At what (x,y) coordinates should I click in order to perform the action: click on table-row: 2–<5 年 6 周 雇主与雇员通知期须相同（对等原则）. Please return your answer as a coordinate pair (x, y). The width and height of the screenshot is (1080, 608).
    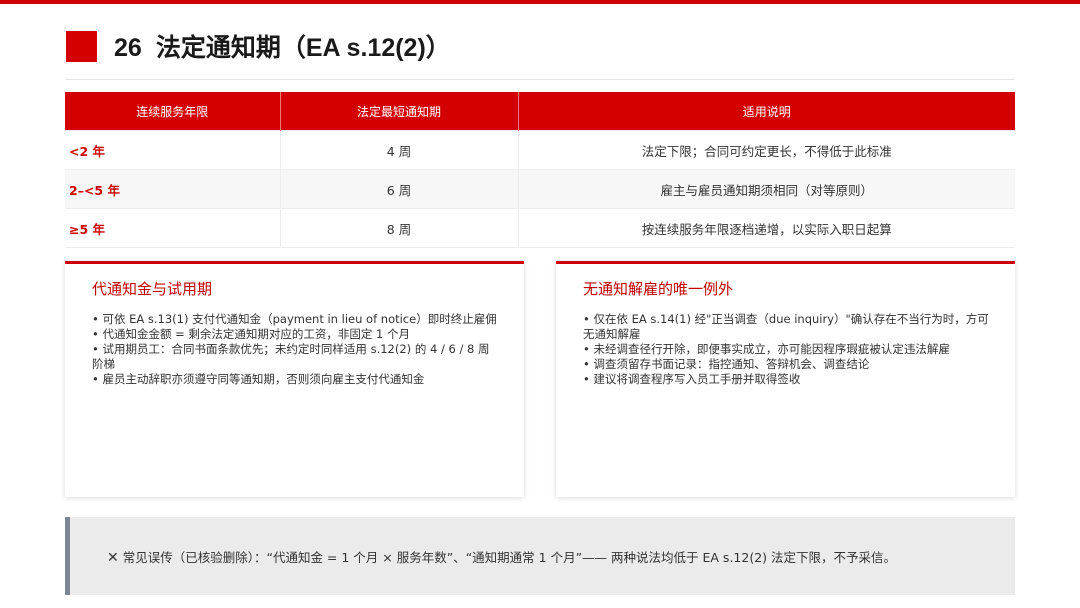
    Looking at the image, I should click on (540, 189).